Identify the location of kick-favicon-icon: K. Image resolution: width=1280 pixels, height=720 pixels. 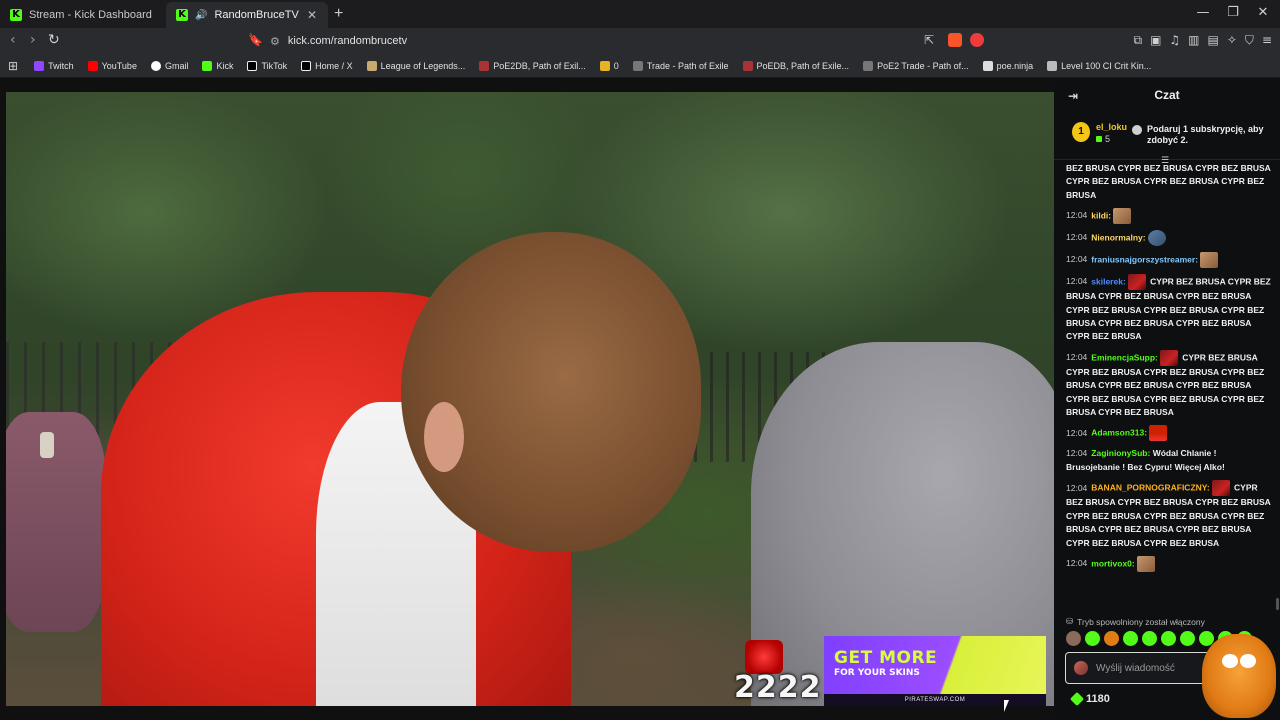
(16, 15).